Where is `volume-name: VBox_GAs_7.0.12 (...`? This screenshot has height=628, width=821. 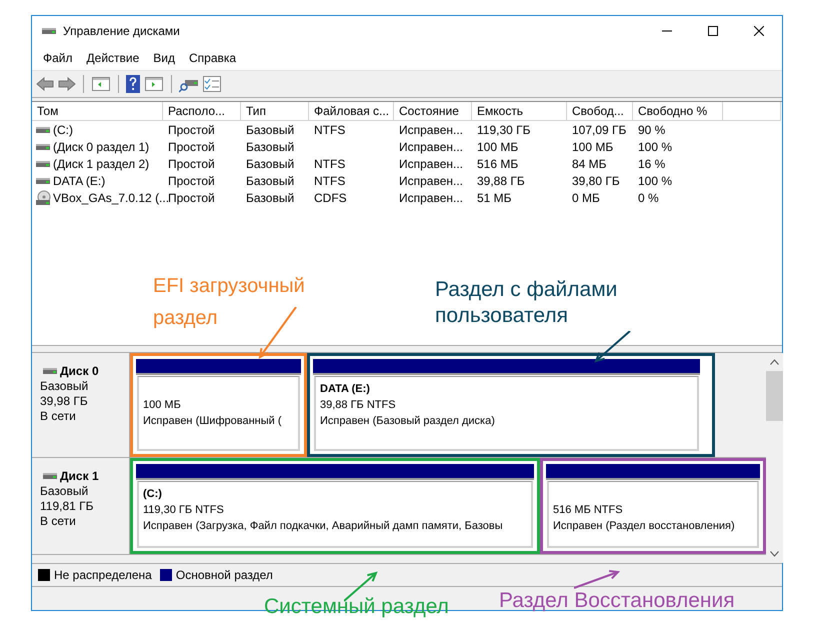 volume-name: VBox_GAs_7.0.12 (... is located at coordinates (111, 197).